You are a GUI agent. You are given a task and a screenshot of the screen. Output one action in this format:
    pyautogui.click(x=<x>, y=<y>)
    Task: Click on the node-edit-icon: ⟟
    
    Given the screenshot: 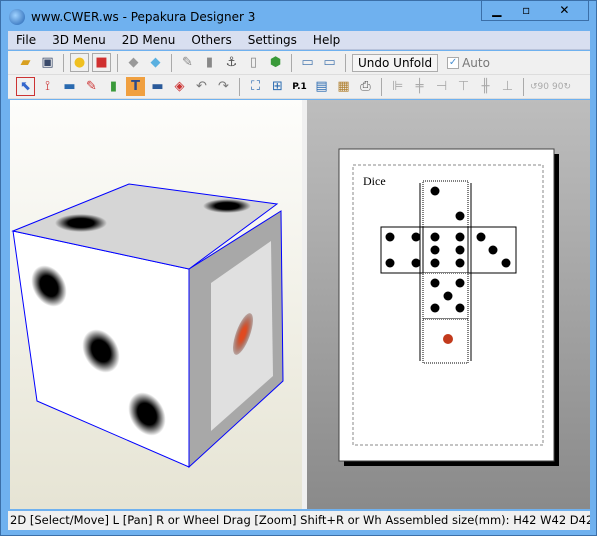 What is the action you would take?
    pyautogui.click(x=47, y=86)
    